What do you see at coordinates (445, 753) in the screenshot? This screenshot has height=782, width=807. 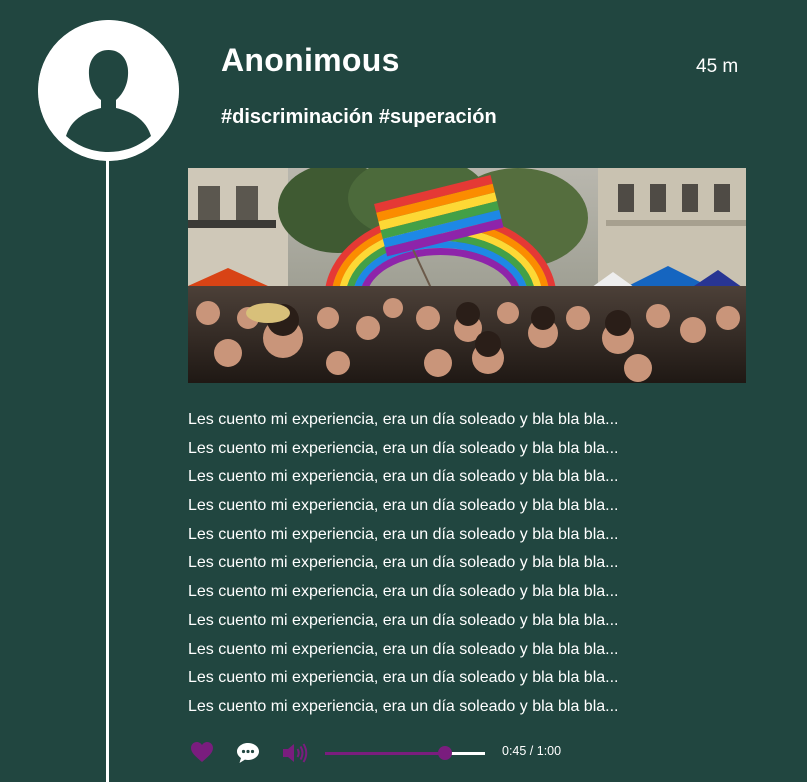 I see `seek-thumb` at bounding box center [445, 753].